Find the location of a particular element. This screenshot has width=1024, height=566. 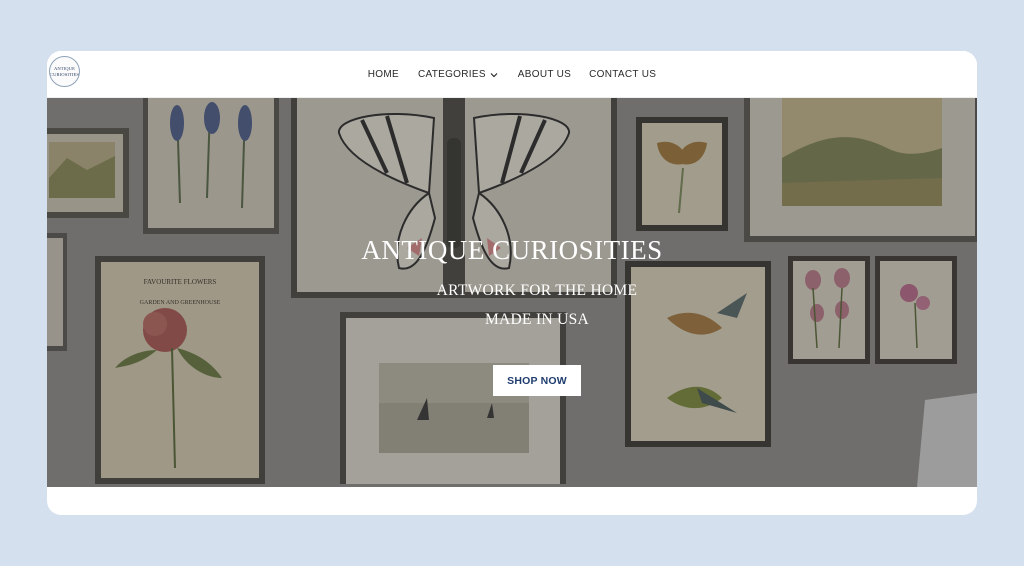

main-nav: HOME CATEGORIES ABOUT US CONTACT US is located at coordinates (512, 74).